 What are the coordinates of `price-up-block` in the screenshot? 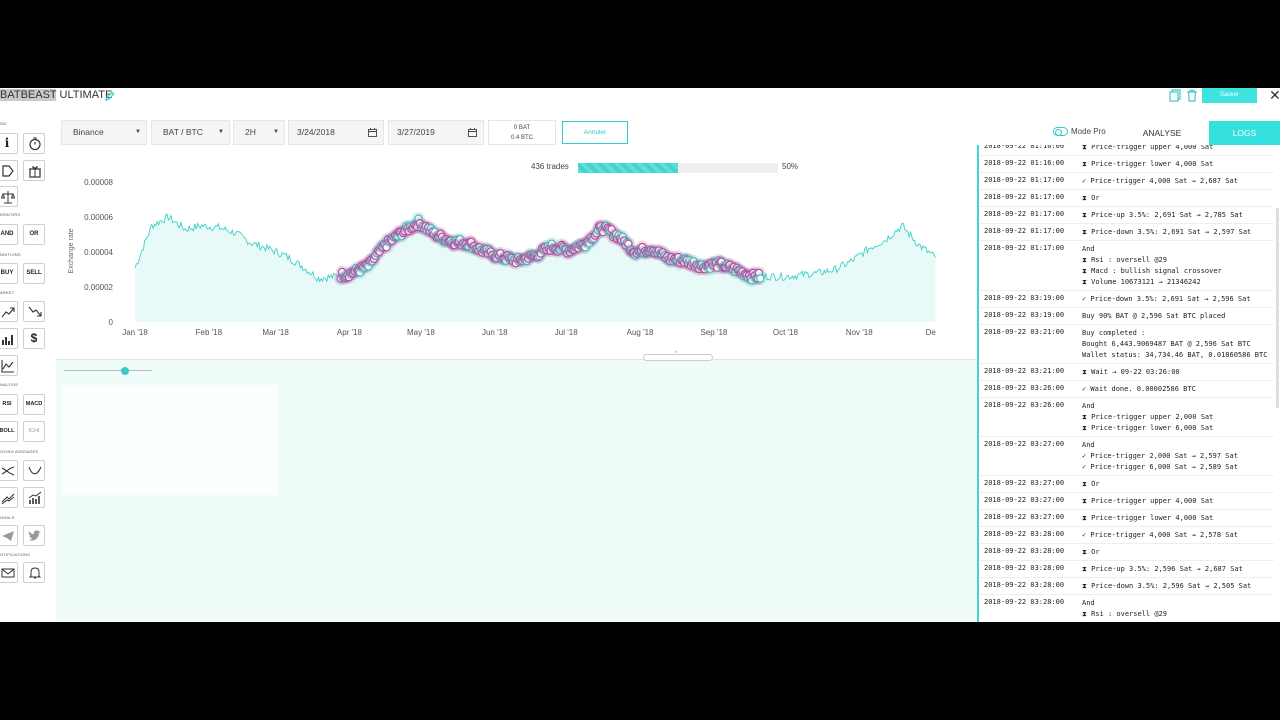 It's located at (9, 311).